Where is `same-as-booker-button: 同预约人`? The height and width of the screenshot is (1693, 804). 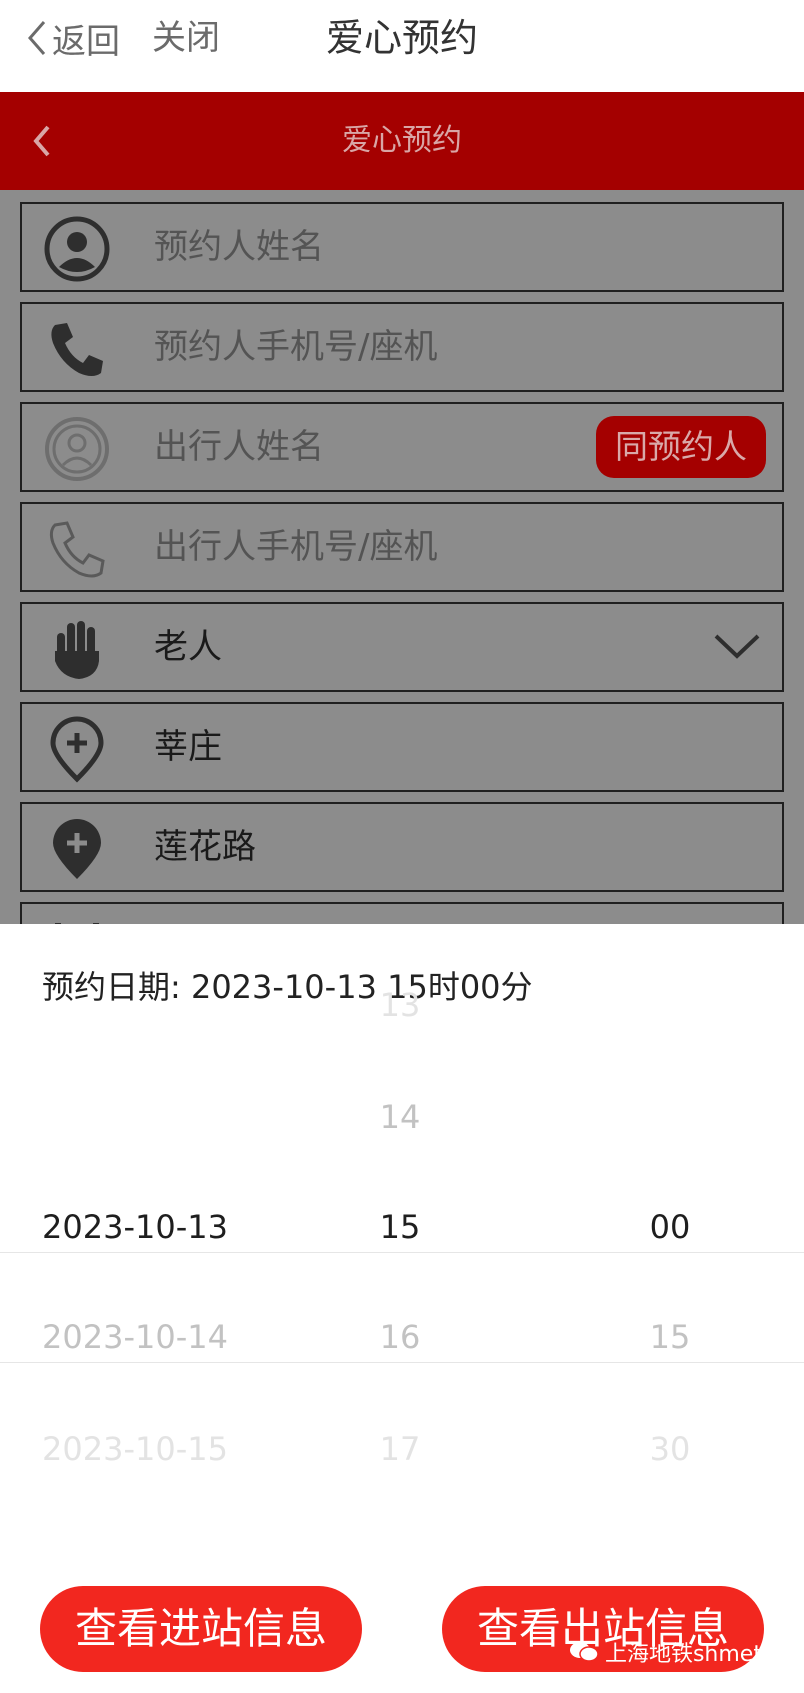
same-as-booker-button: 同预约人 is located at coordinates (681, 447).